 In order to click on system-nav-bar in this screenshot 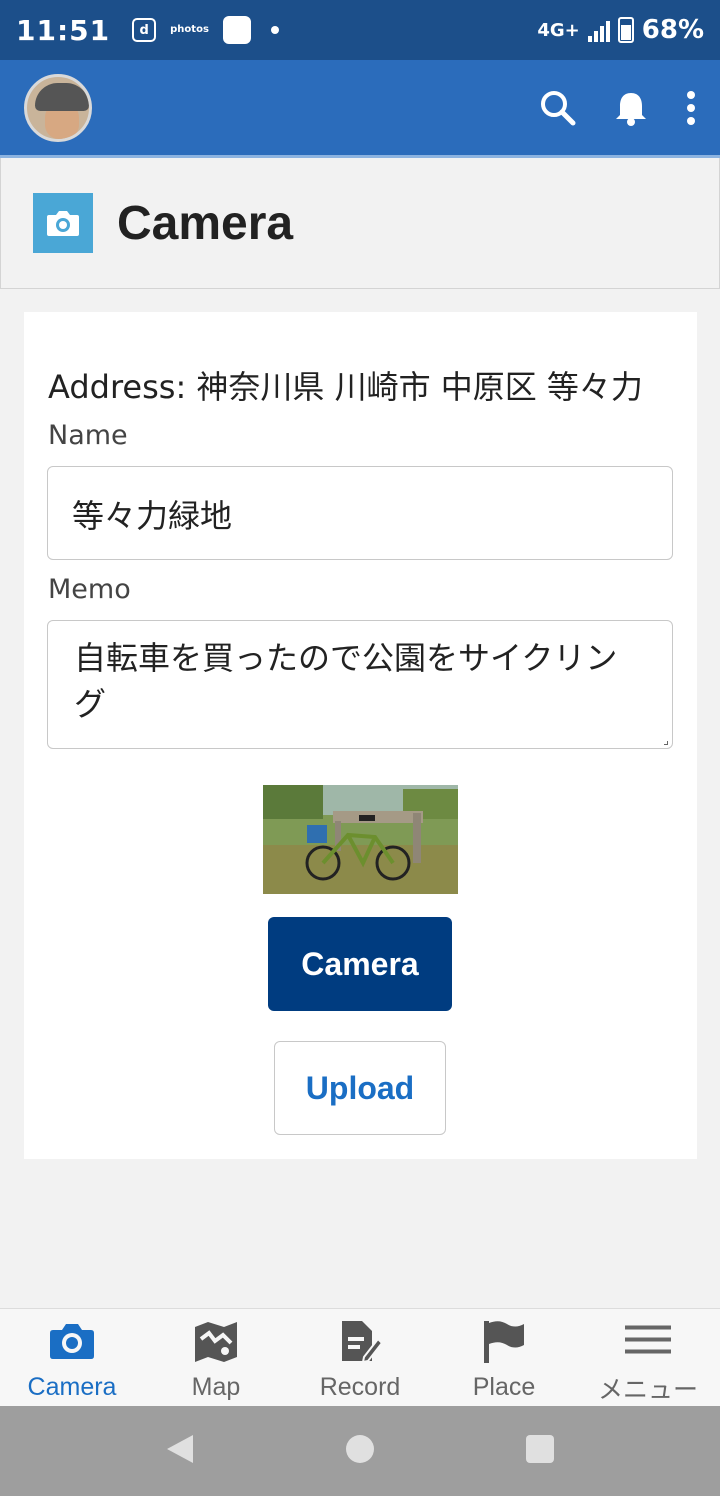, I will do `click(360, 1451)`.